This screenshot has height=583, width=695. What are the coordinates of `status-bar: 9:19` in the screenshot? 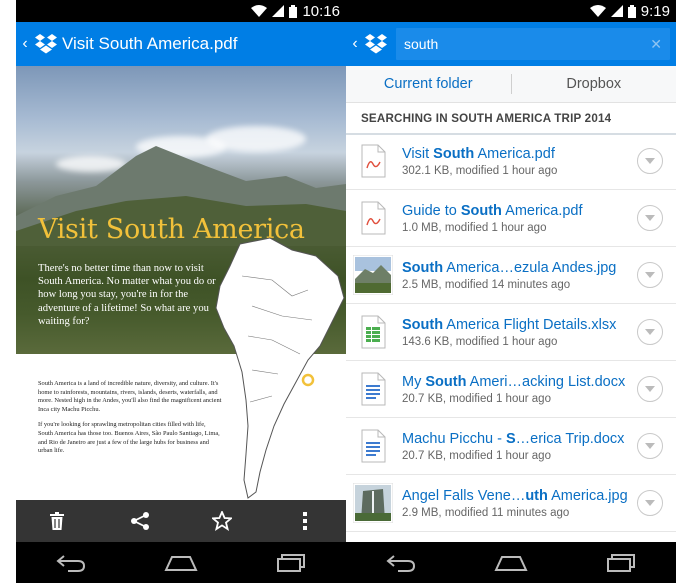 It's located at (511, 11).